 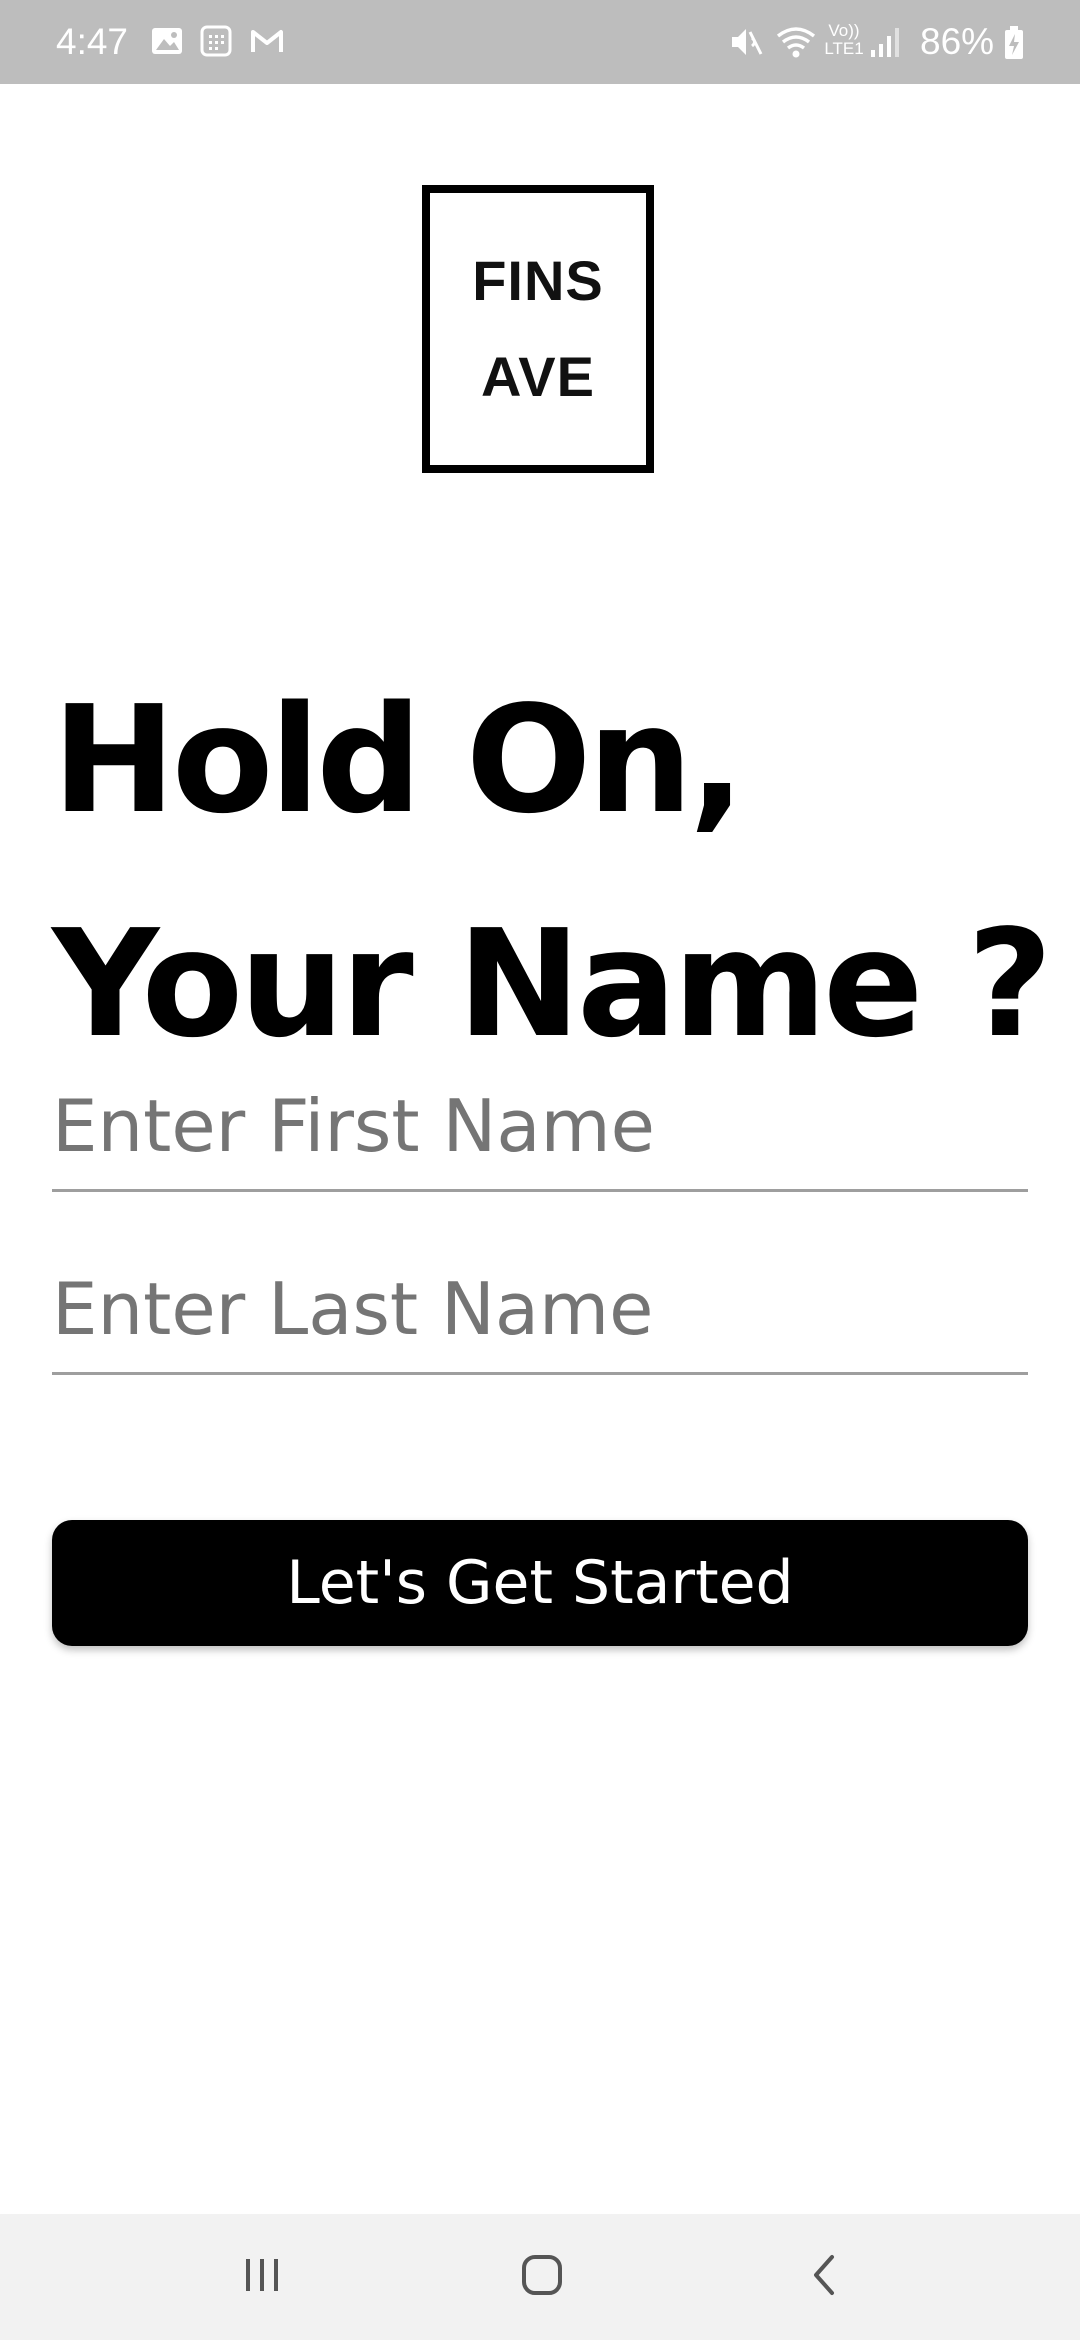 What do you see at coordinates (267, 43) in the screenshot?
I see `gmail-icon` at bounding box center [267, 43].